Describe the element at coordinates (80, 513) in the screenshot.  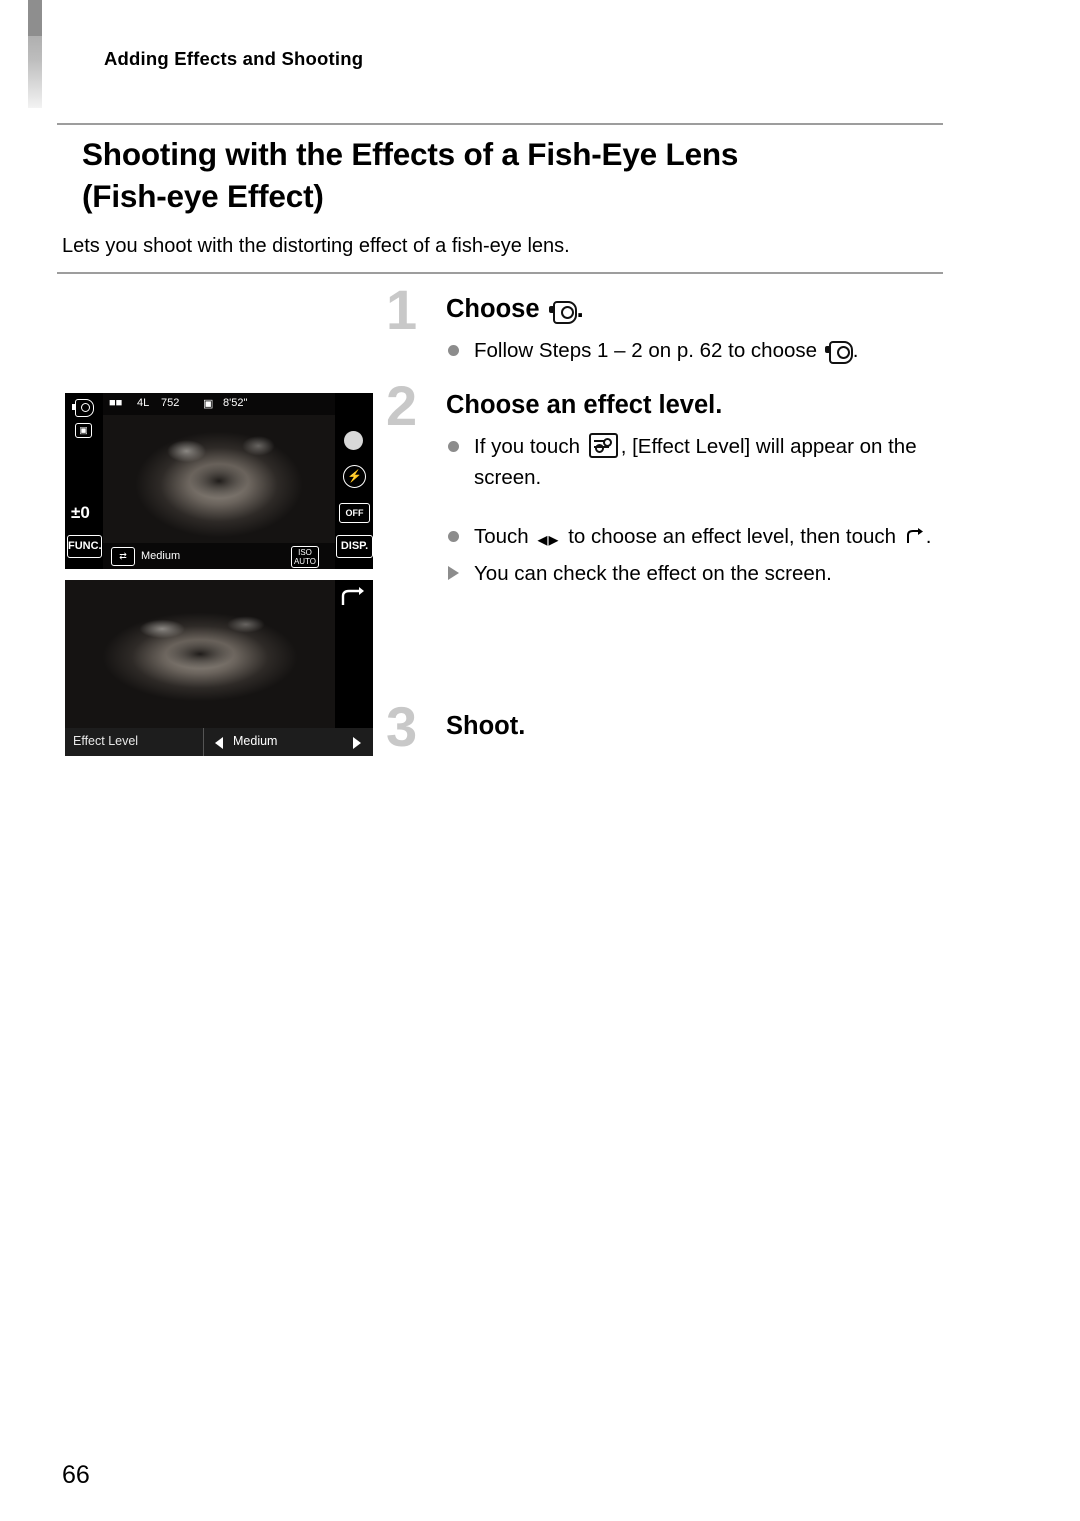
I see `exposure-compensation-label: ±0` at that location.